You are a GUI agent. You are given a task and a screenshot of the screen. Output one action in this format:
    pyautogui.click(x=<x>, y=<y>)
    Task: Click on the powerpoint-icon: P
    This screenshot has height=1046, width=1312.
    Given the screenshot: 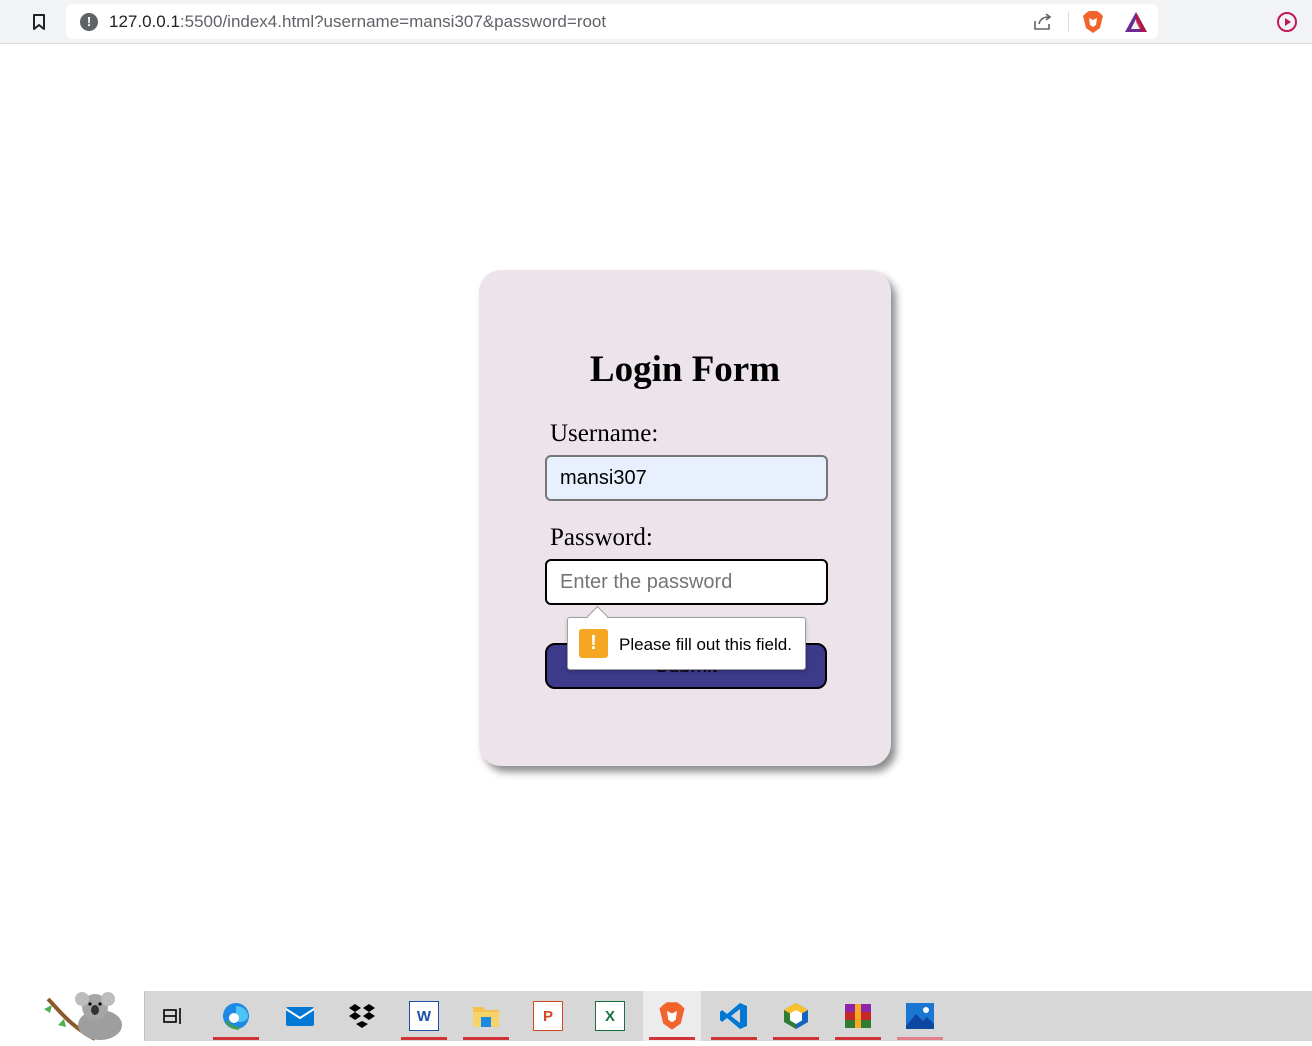 What is the action you would take?
    pyautogui.click(x=548, y=1016)
    